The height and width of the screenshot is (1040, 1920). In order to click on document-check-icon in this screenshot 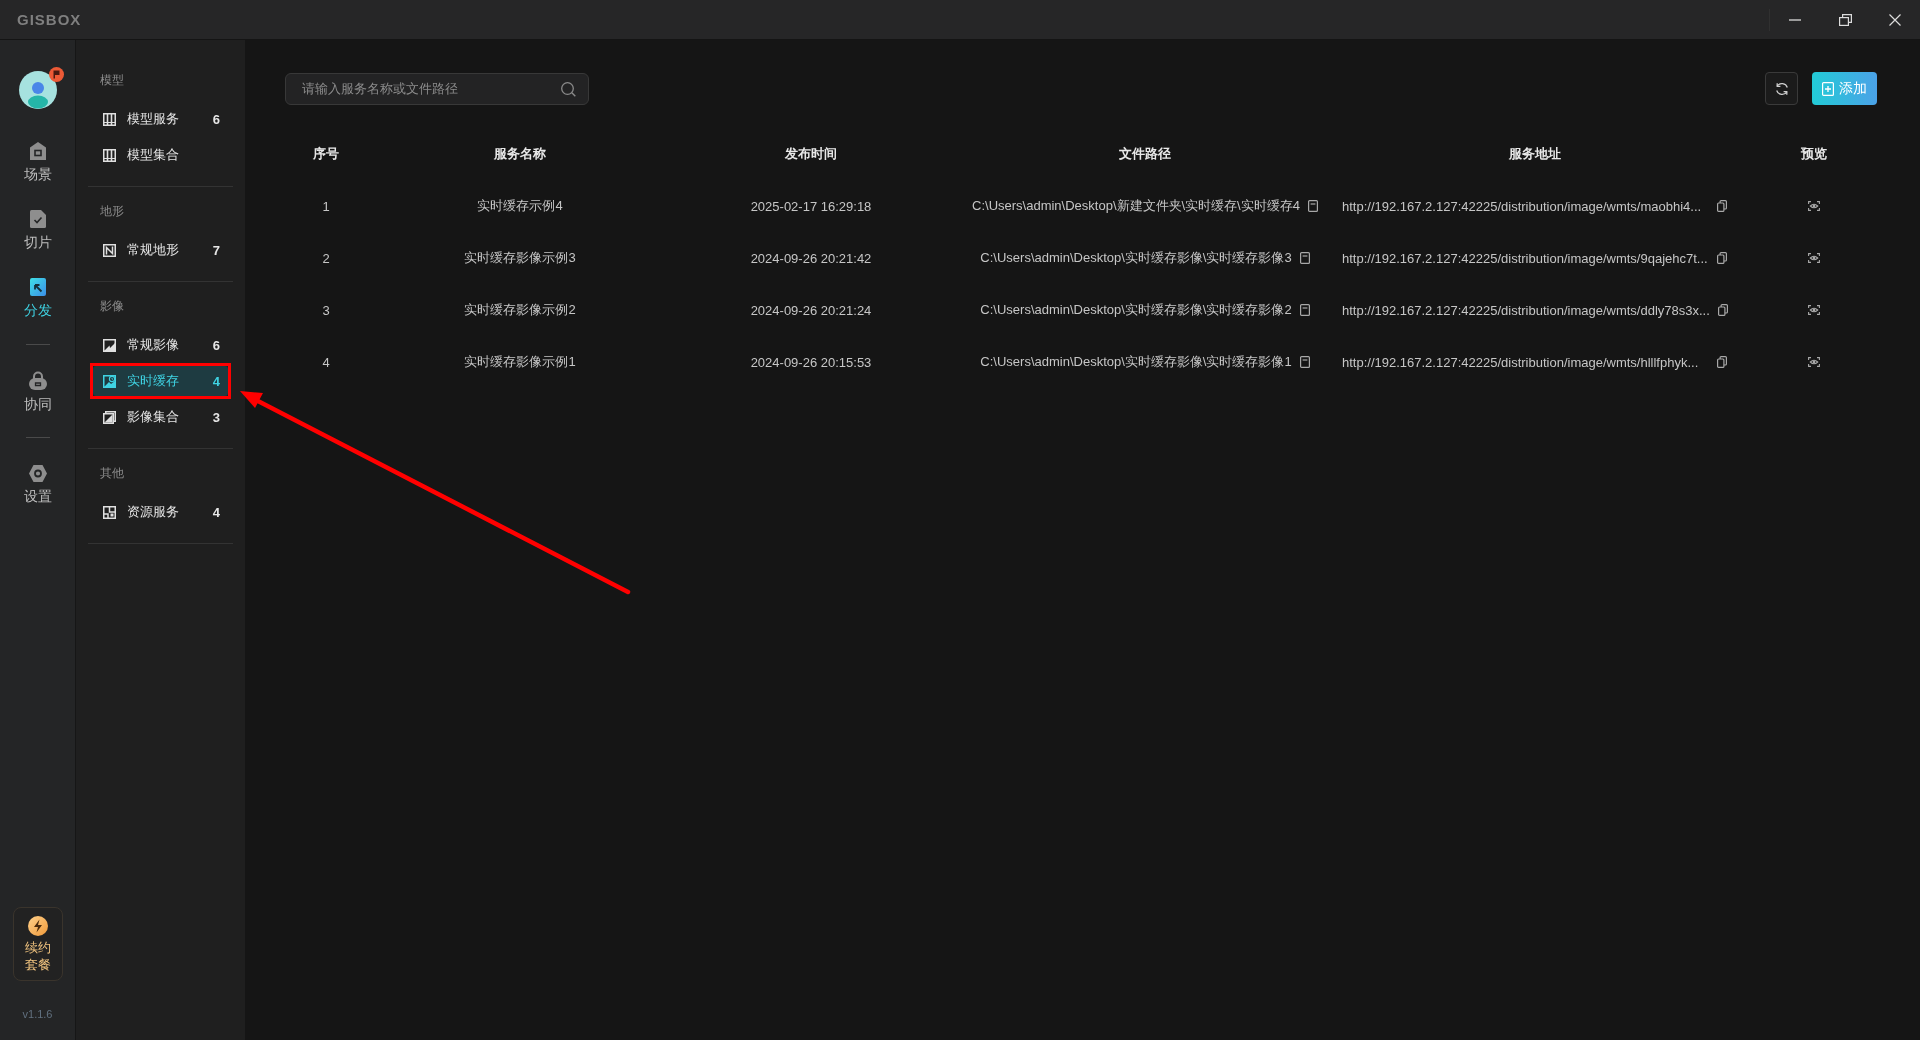, I will do `click(37, 219)`.